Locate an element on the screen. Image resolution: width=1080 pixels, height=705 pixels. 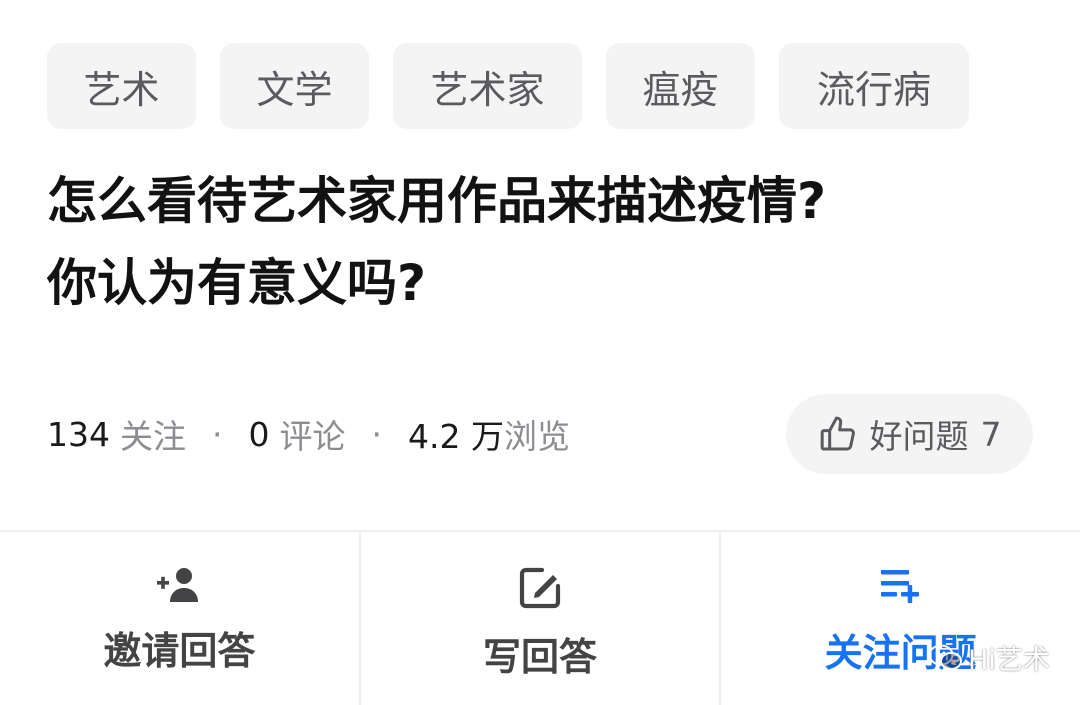
topic-tag-label: 艺术 is located at coordinates (121, 89).